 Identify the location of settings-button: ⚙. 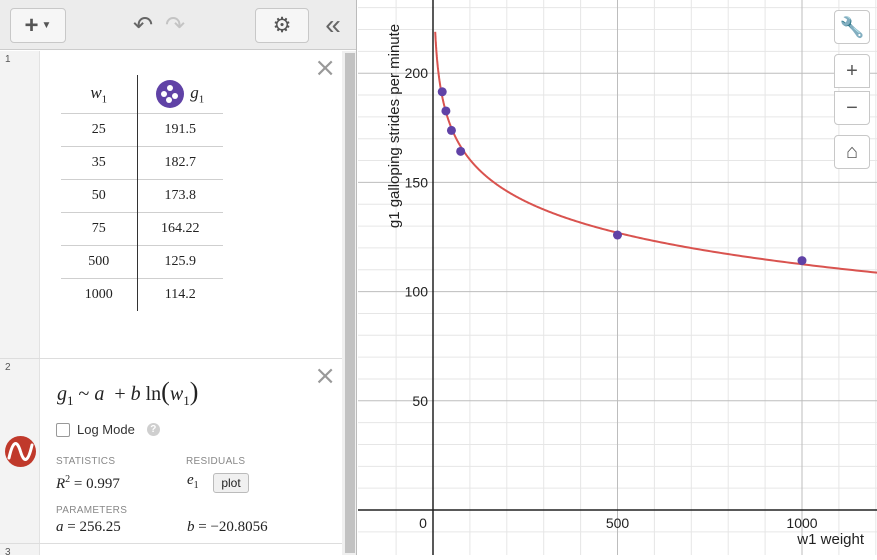
(282, 25).